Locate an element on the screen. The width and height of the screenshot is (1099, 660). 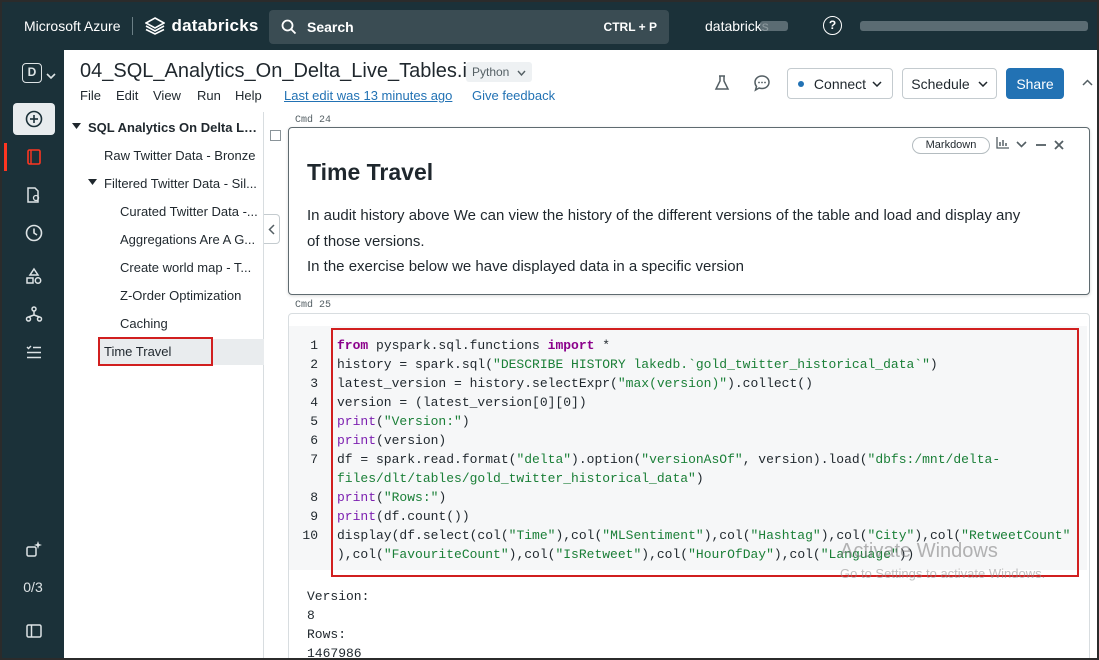
output-line: Version: is located at coordinates (338, 596).